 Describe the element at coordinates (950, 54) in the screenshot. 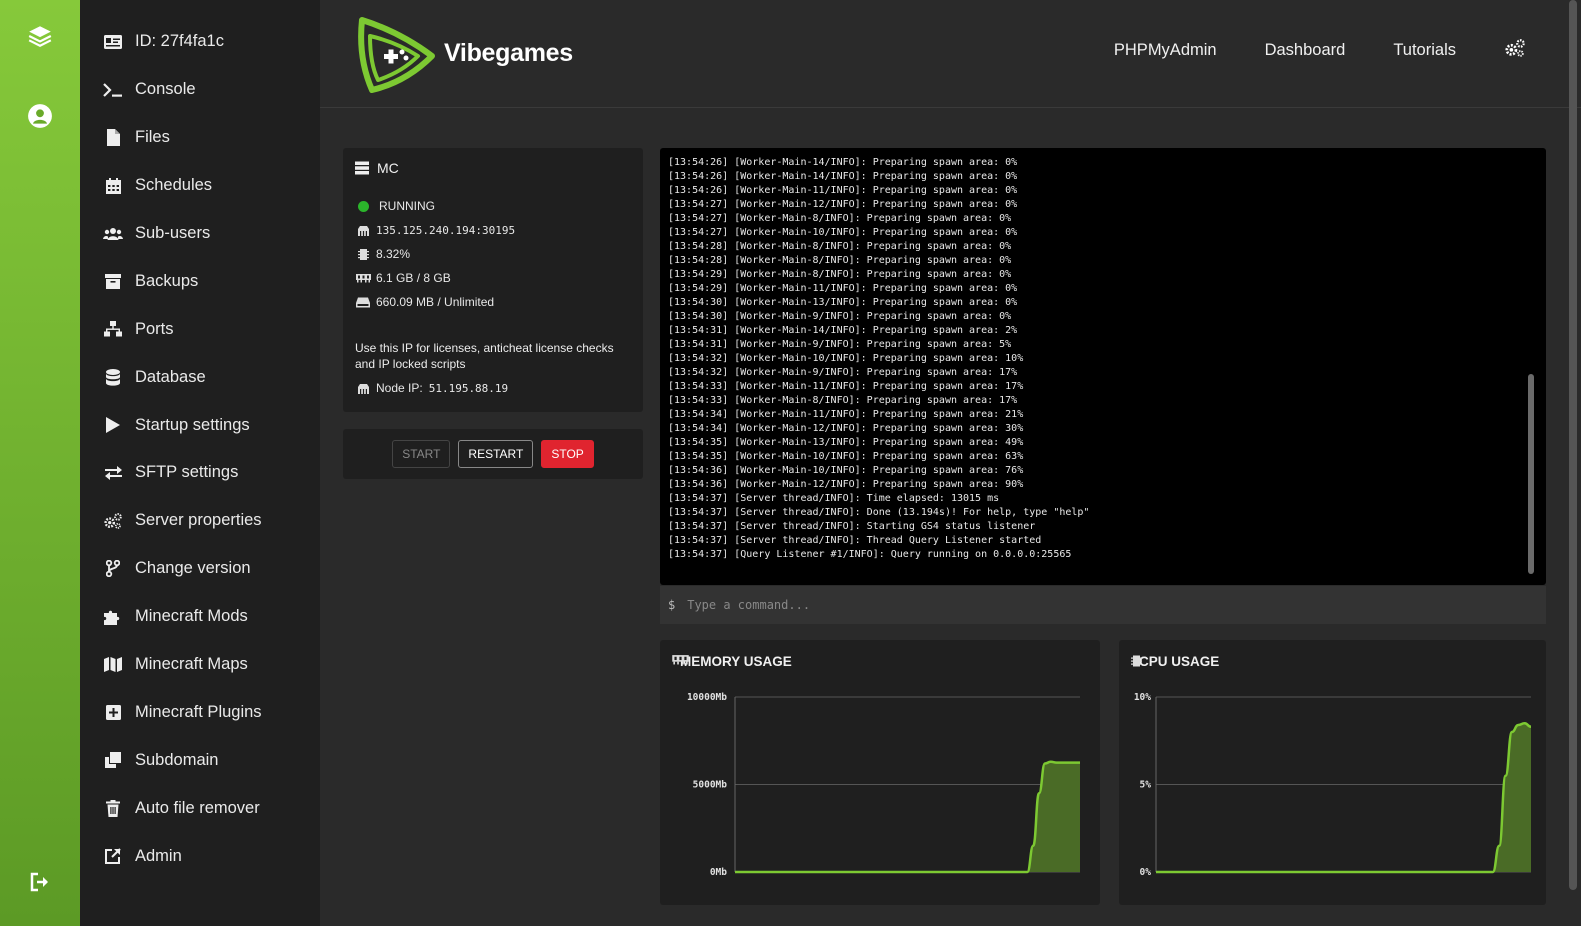

I see `top-bar: Vibegames PHPMyAdmin Dashboard Tutorials` at that location.